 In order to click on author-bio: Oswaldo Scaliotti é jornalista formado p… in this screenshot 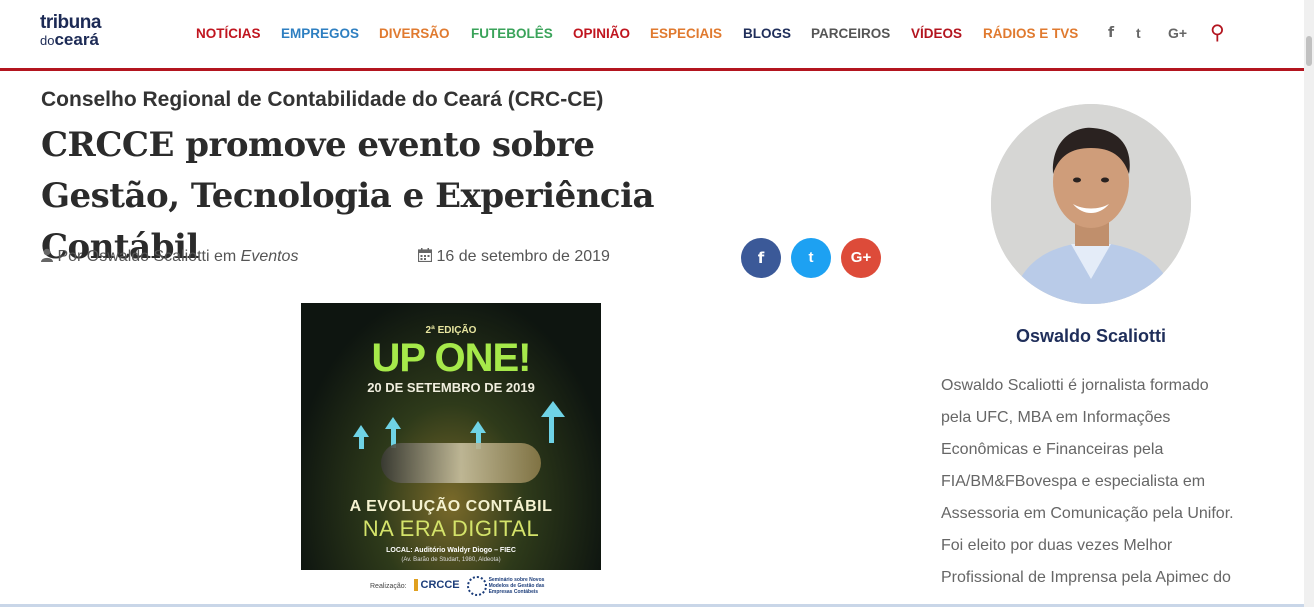, I will do `click(1087, 481)`.